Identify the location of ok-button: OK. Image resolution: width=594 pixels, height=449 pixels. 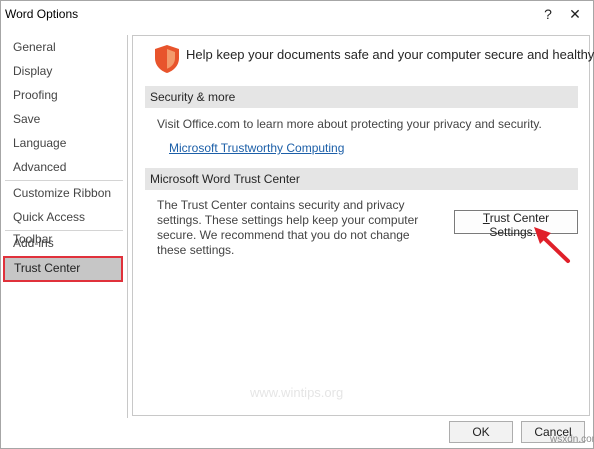
(481, 432).